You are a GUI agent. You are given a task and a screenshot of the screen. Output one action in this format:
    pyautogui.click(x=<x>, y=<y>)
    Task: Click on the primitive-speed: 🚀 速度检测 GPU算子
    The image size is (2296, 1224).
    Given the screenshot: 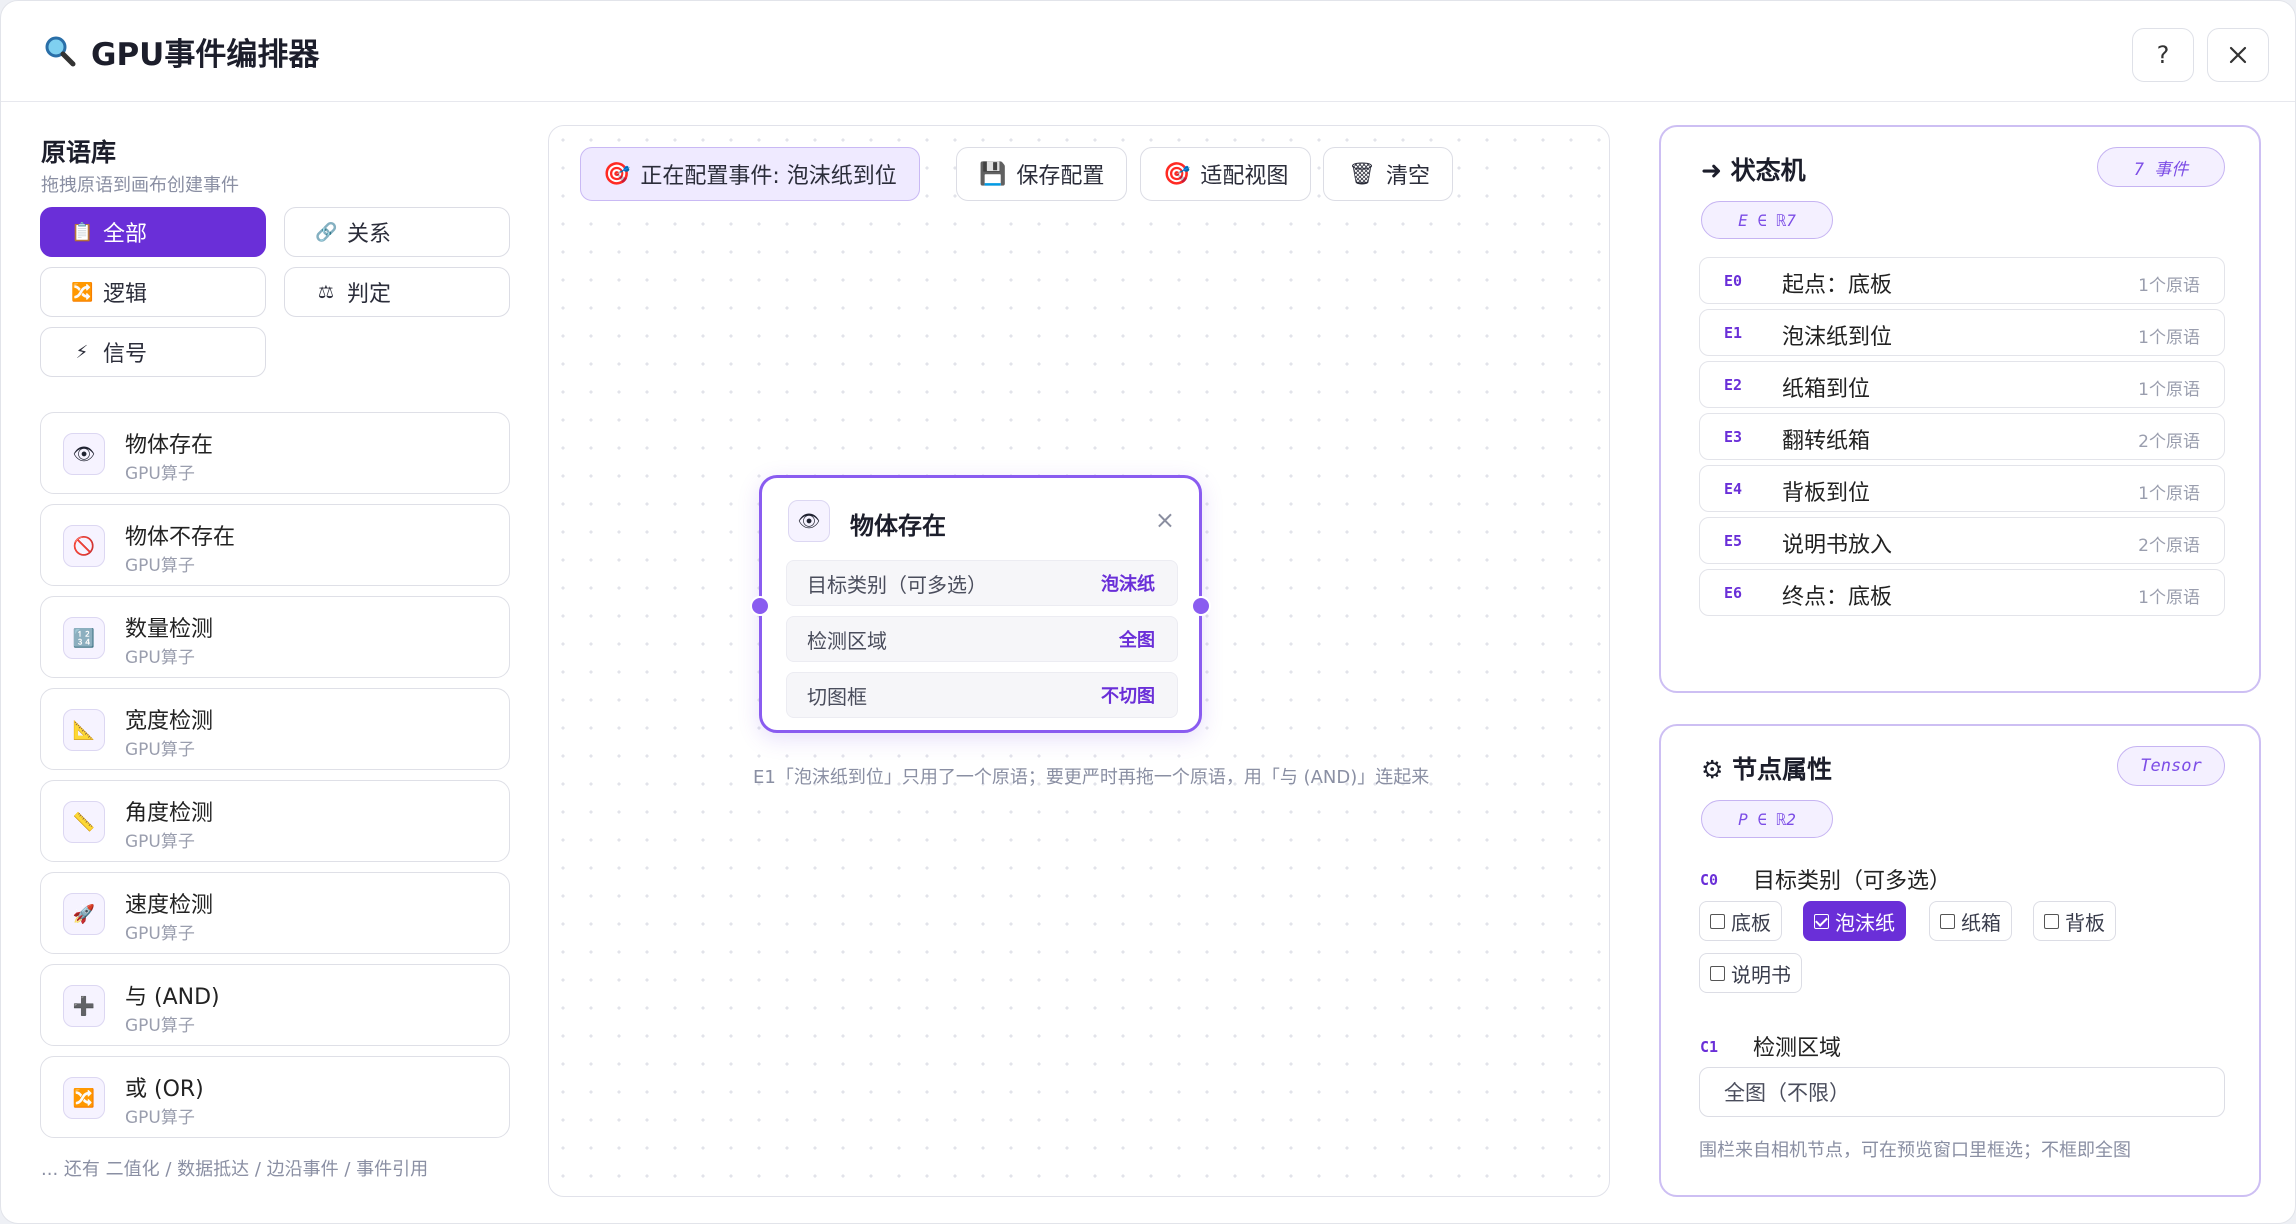 What is the action you would take?
    pyautogui.click(x=275, y=913)
    